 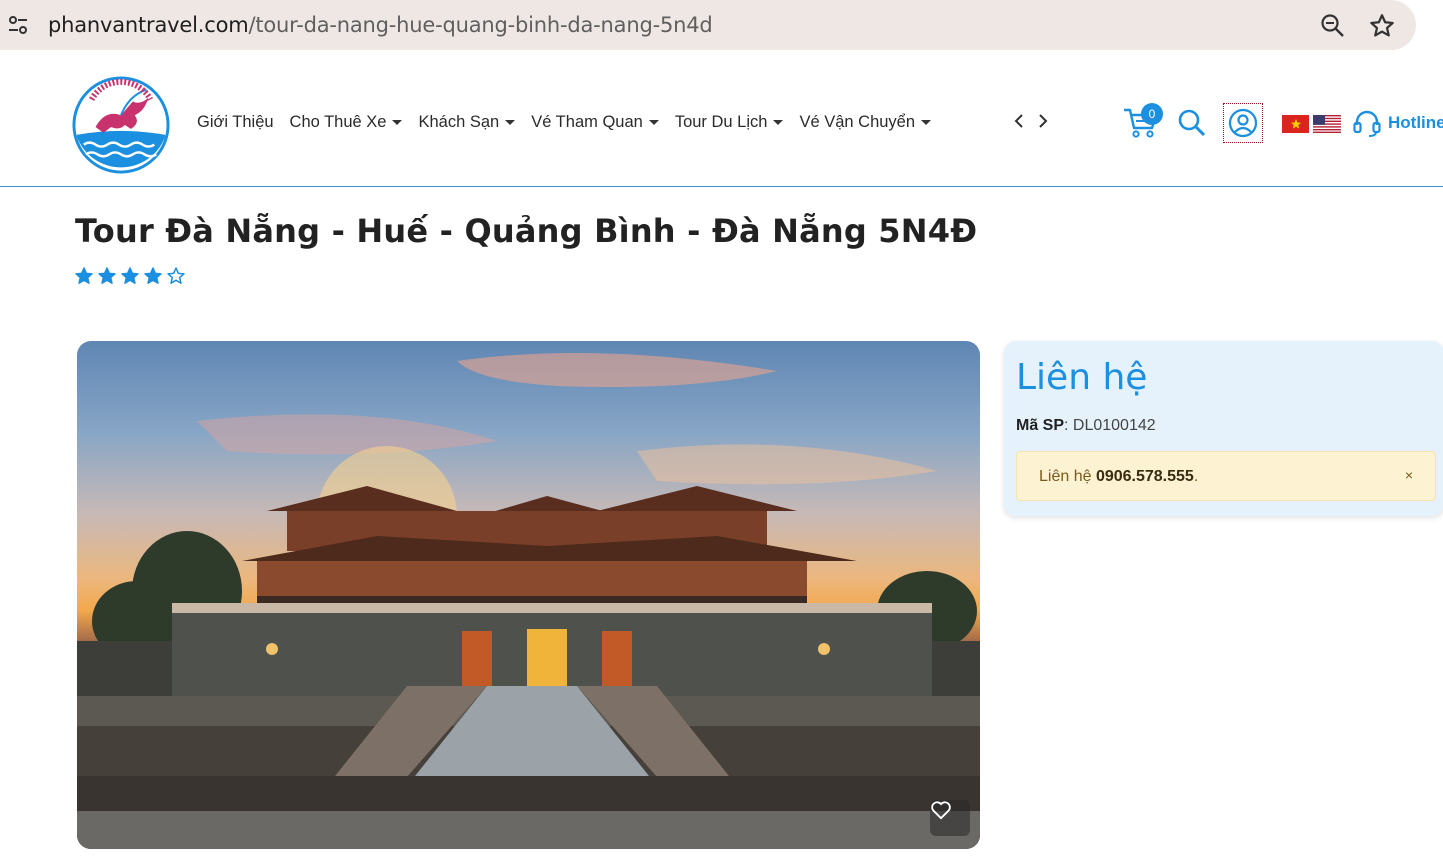 I want to click on hotline-number: 0906.578.555, so click(x=1145, y=476).